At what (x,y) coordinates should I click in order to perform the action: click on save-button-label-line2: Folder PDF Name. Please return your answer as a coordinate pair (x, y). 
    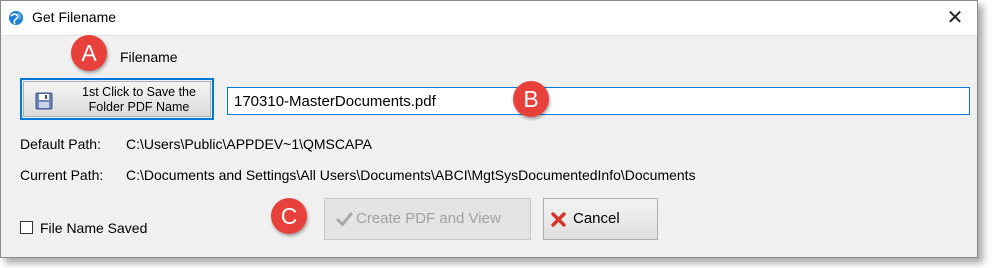
    Looking at the image, I should click on (139, 107).